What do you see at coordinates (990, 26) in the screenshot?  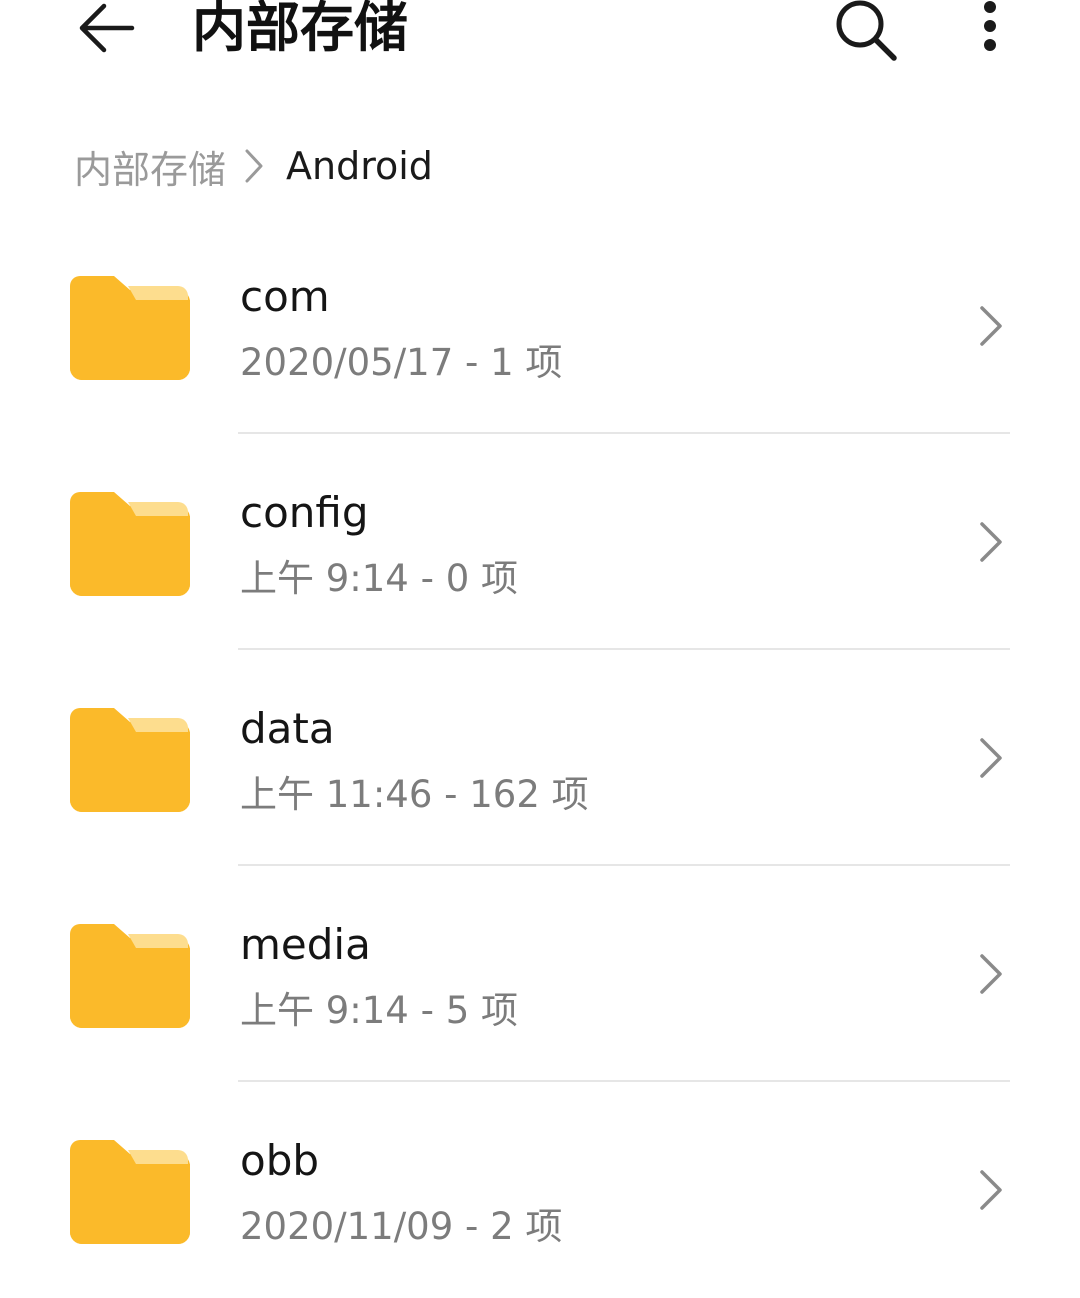 I see `more-vertical-icon` at bounding box center [990, 26].